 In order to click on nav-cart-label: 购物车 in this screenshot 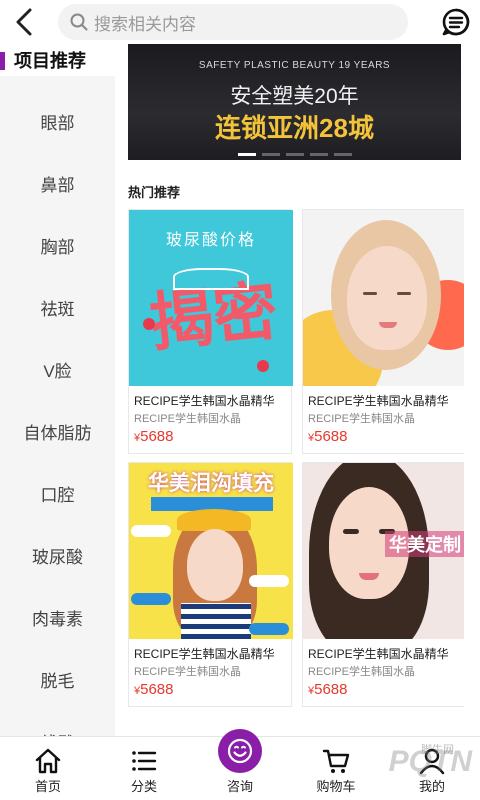, I will do `click(336, 786)`.